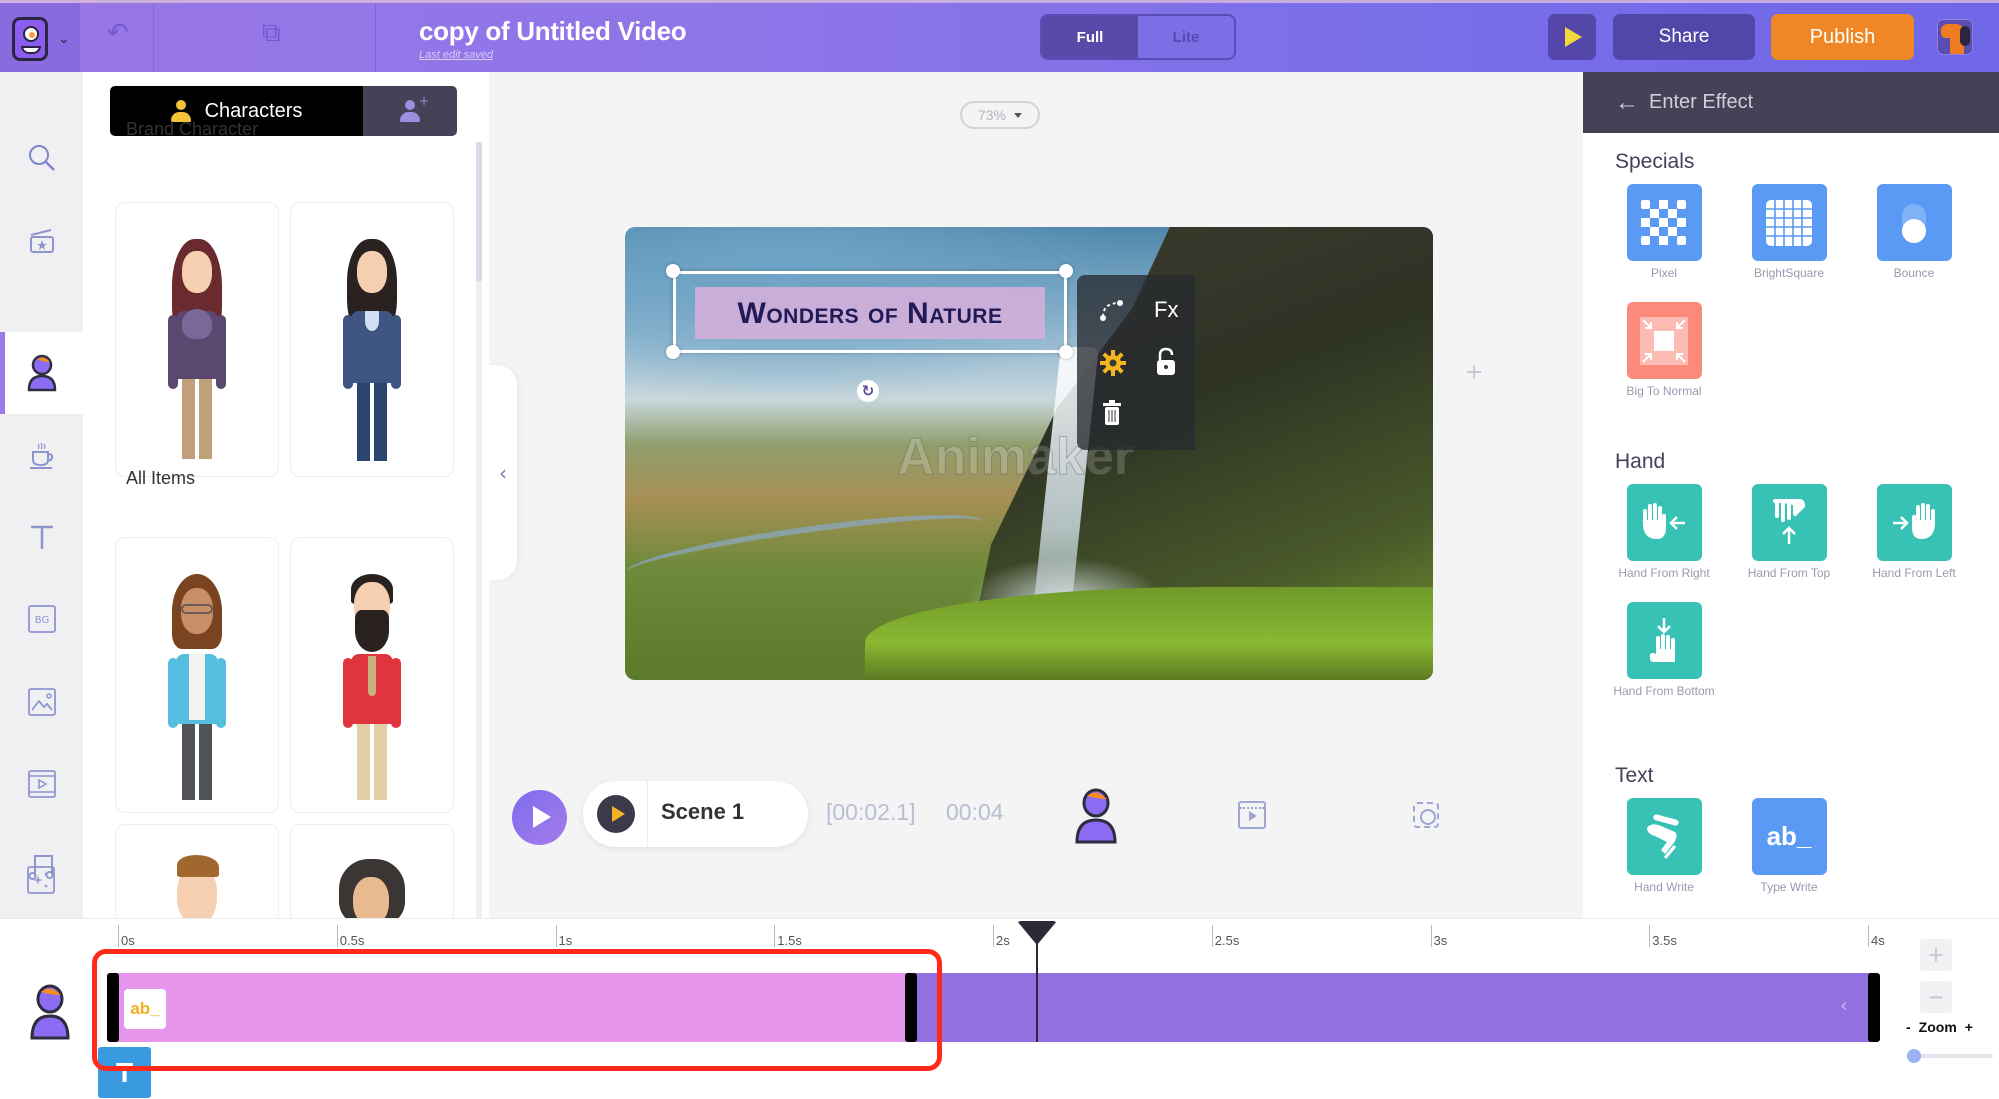 This screenshot has width=1999, height=1099. What do you see at coordinates (161, 478) in the screenshot?
I see `all-items-heading: All Items` at bounding box center [161, 478].